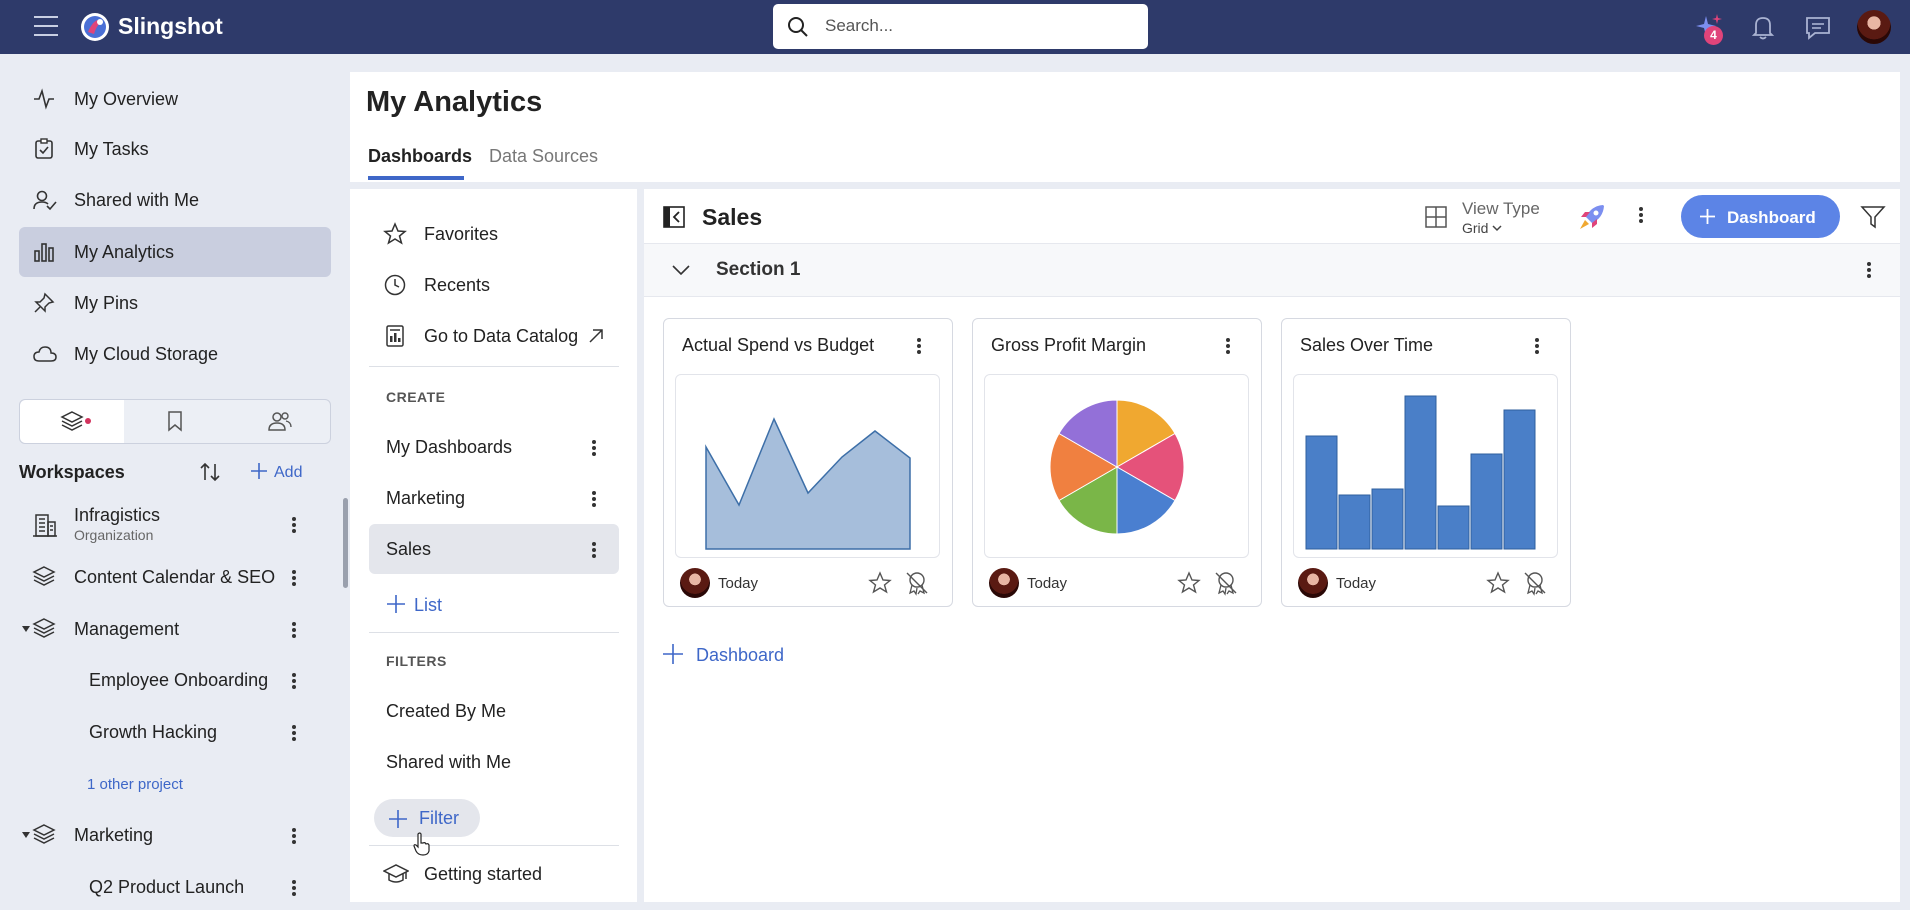 The image size is (1910, 910). Describe the element at coordinates (1069, 345) in the screenshot. I see `card-title: Gross Profit Margin` at that location.